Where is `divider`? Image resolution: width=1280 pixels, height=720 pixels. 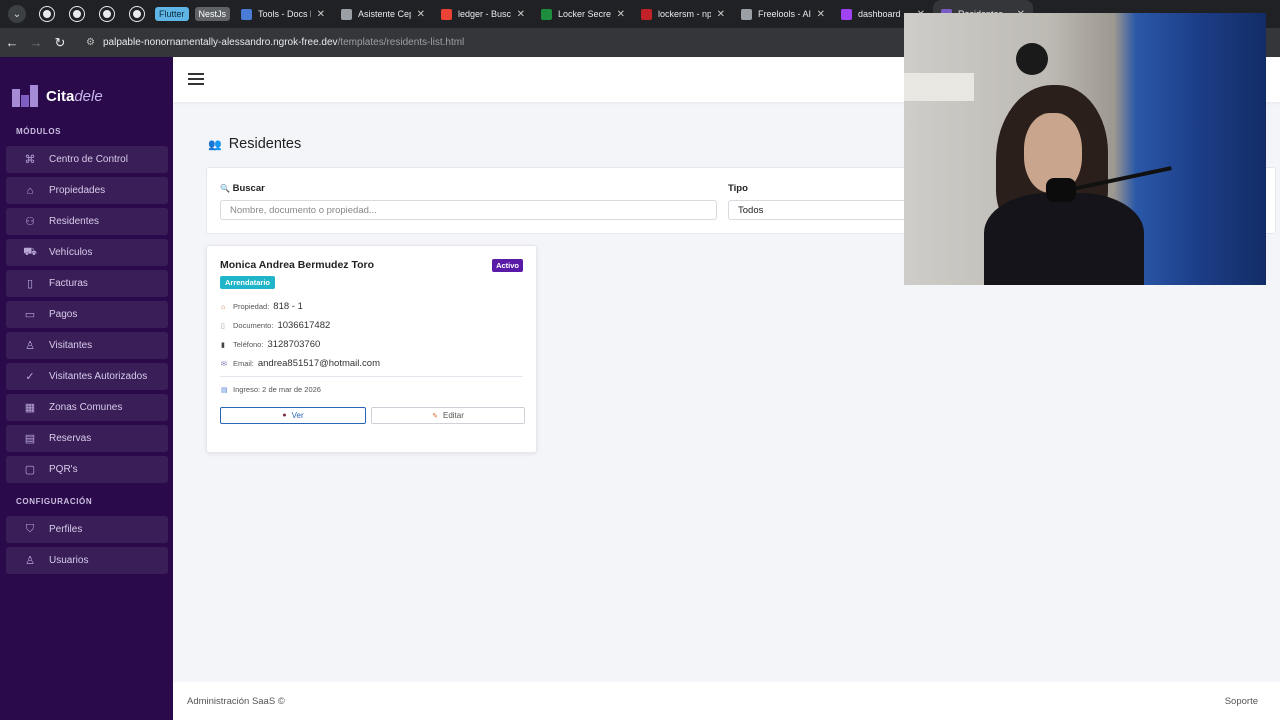 divider is located at coordinates (371, 376).